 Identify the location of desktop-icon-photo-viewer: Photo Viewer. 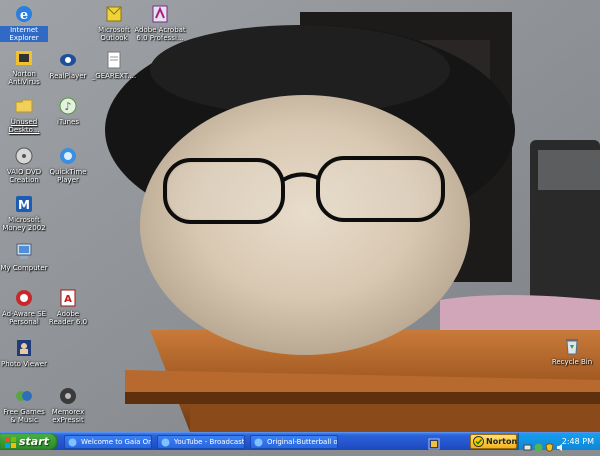
(24, 353).